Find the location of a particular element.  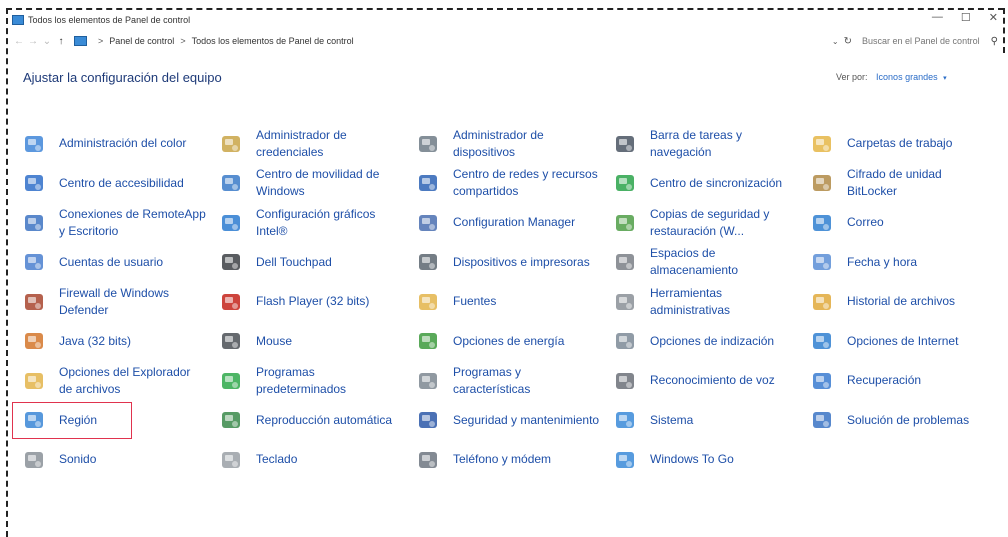

up-button: ↑ is located at coordinates (61, 41).